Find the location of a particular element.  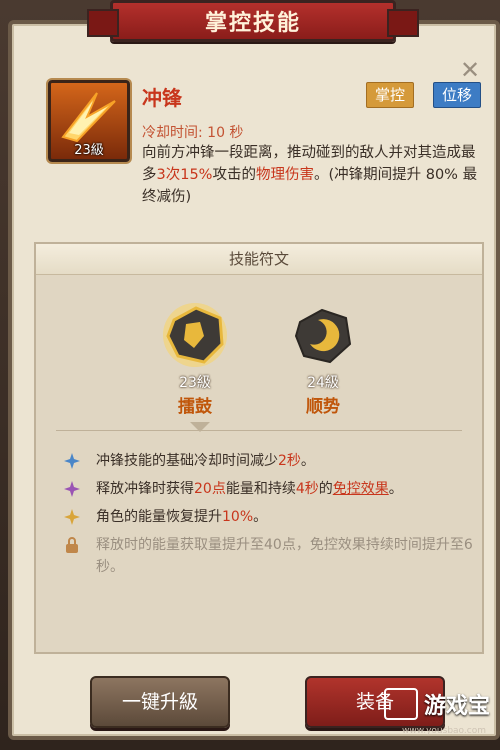

divider is located at coordinates (259, 430).